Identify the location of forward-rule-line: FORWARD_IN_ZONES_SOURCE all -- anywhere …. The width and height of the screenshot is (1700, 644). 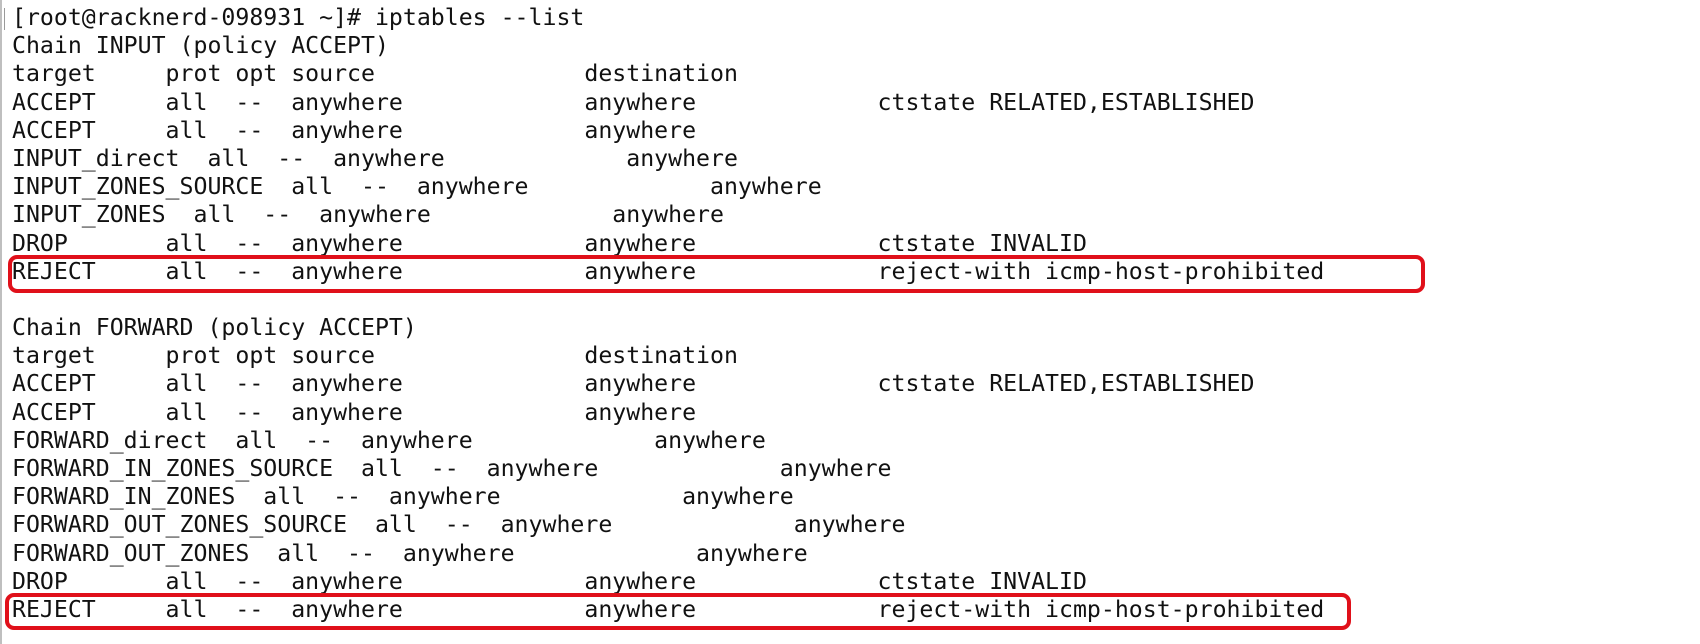
(452, 468).